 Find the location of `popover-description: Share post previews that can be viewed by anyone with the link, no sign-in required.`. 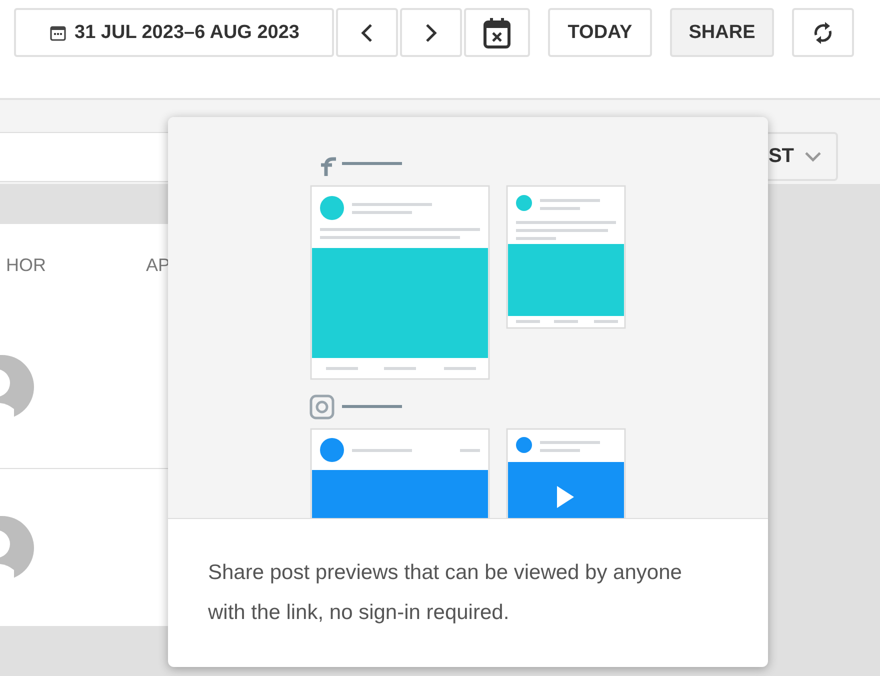

popover-description: Share post previews that can be viewed by anyone with the link, no sign-in required. is located at coordinates (445, 593).